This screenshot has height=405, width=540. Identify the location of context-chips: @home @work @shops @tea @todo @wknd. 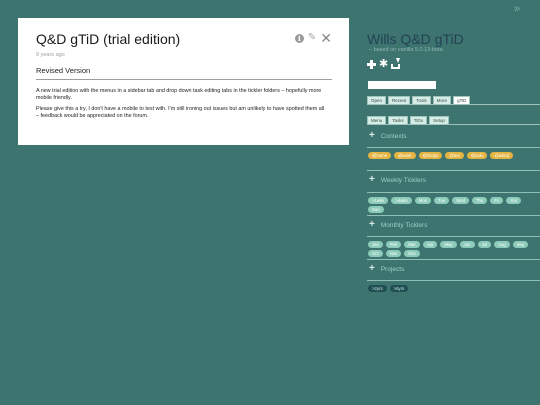
(453, 155).